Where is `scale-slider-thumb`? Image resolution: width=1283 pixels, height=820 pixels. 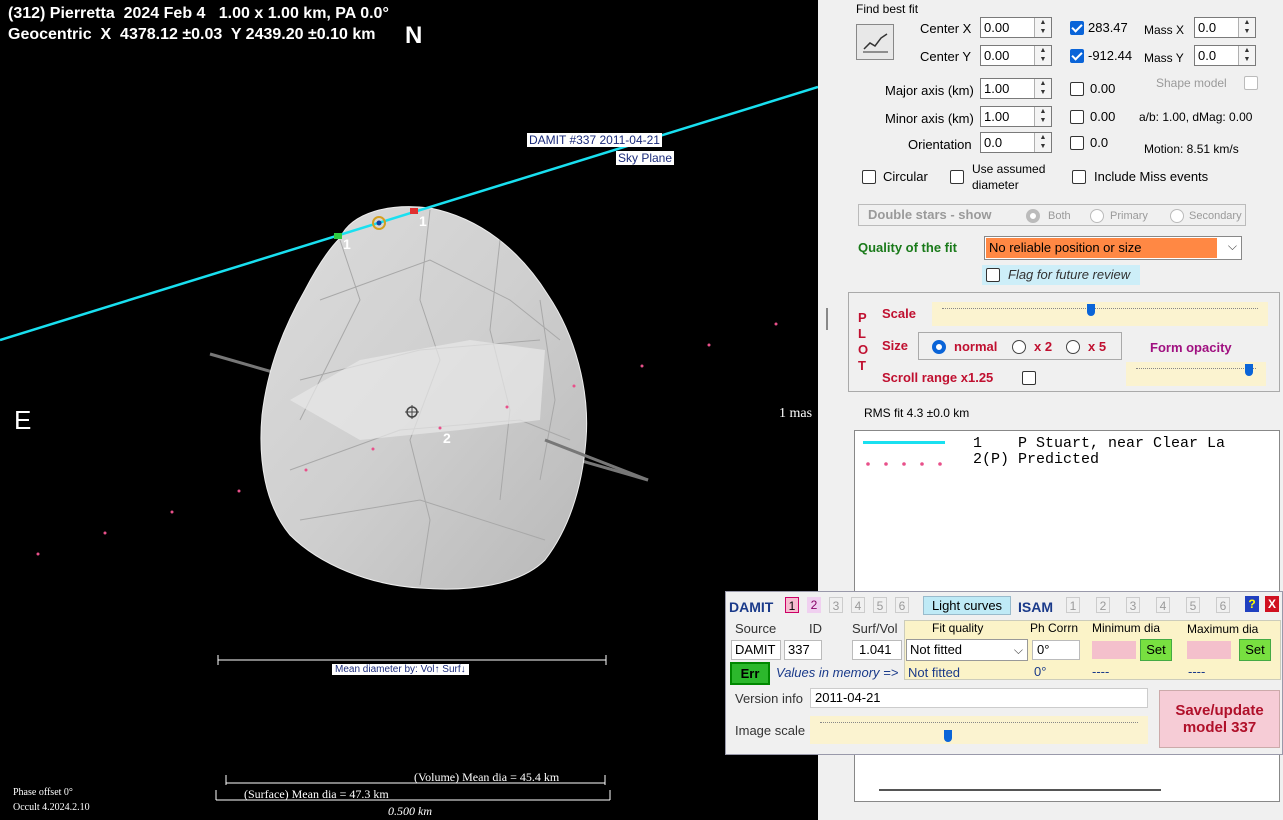 scale-slider-thumb is located at coordinates (1091, 310).